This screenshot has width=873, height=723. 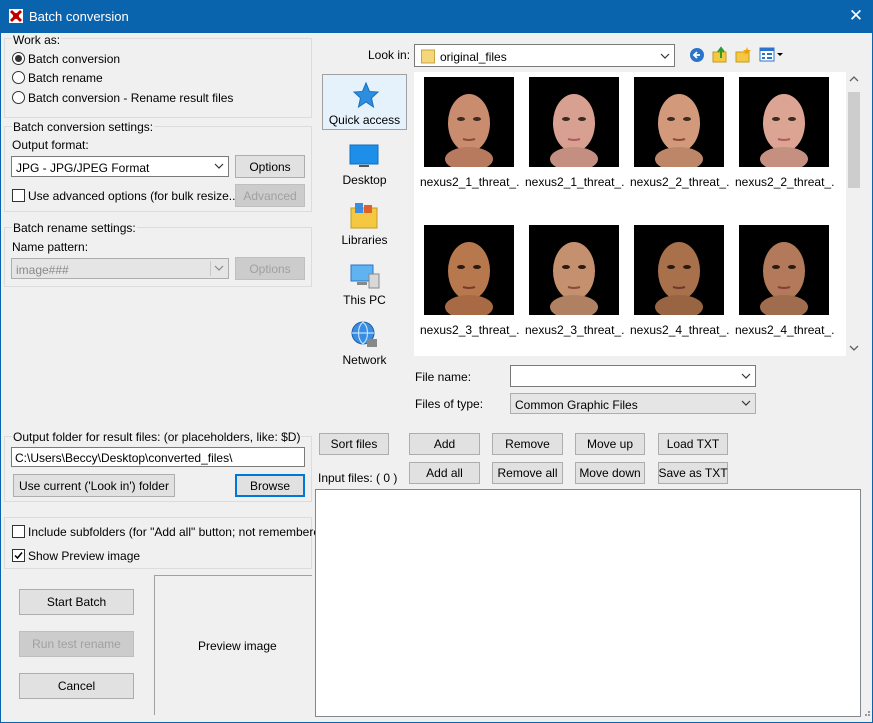 What do you see at coordinates (527, 473) in the screenshot?
I see `remove-all-button: Remove all` at bounding box center [527, 473].